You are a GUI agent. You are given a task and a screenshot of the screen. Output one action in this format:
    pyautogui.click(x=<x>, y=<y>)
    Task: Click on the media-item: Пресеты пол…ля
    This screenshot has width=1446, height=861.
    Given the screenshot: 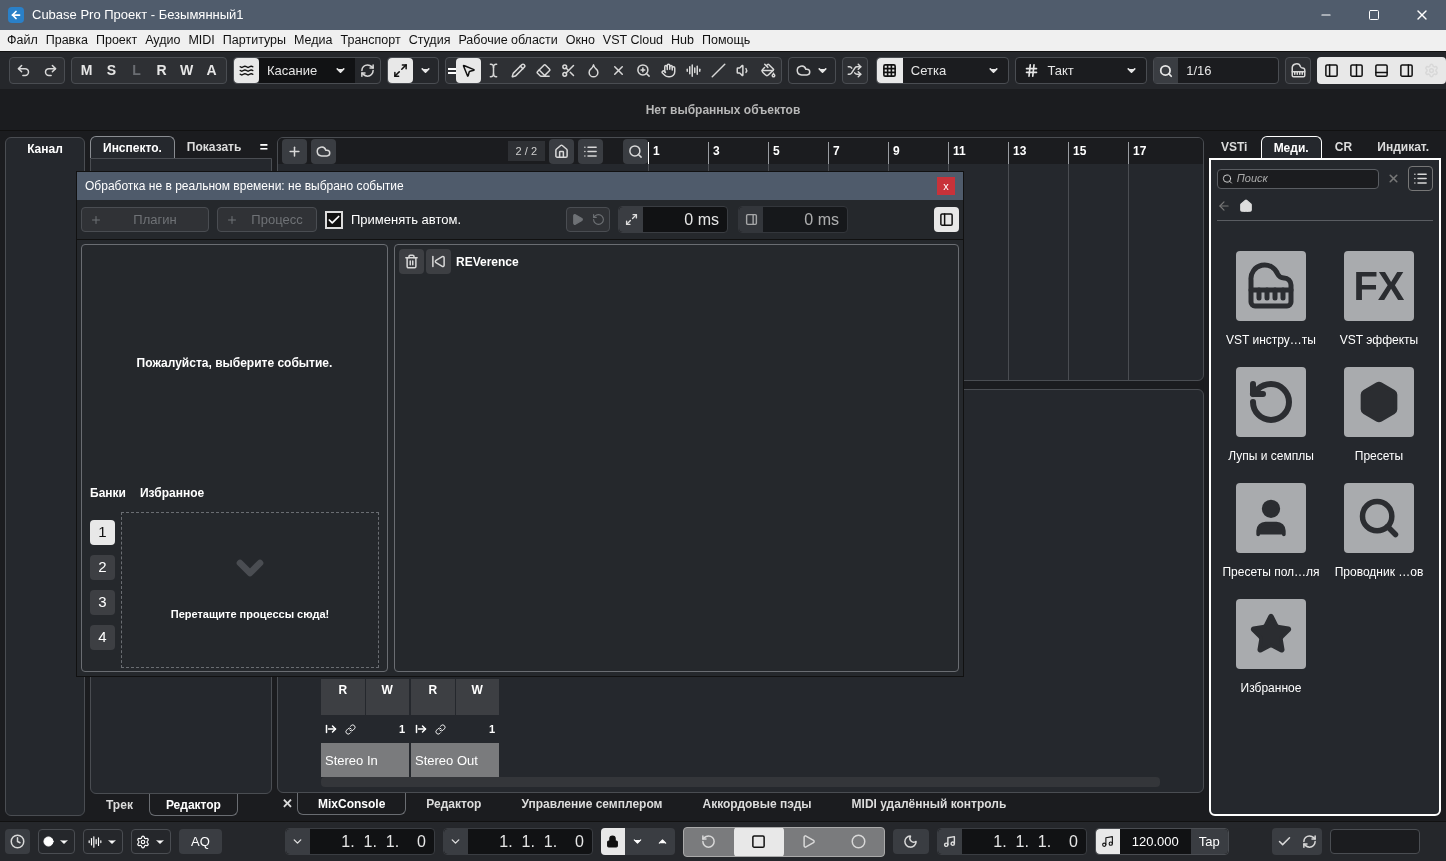 What is the action you would take?
    pyautogui.click(x=1271, y=532)
    